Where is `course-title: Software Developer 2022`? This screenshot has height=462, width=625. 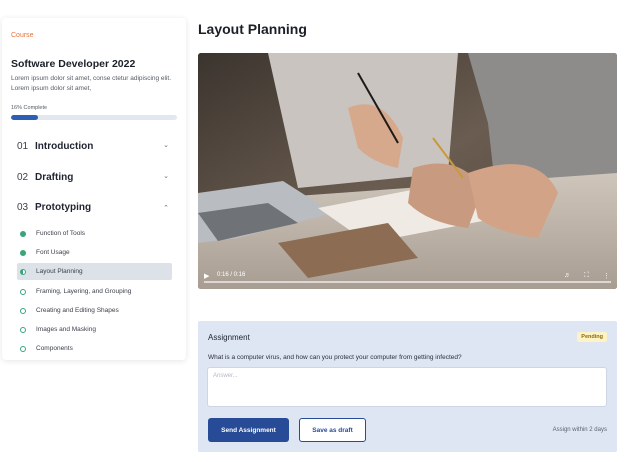 course-title: Software Developer 2022 is located at coordinates (73, 64).